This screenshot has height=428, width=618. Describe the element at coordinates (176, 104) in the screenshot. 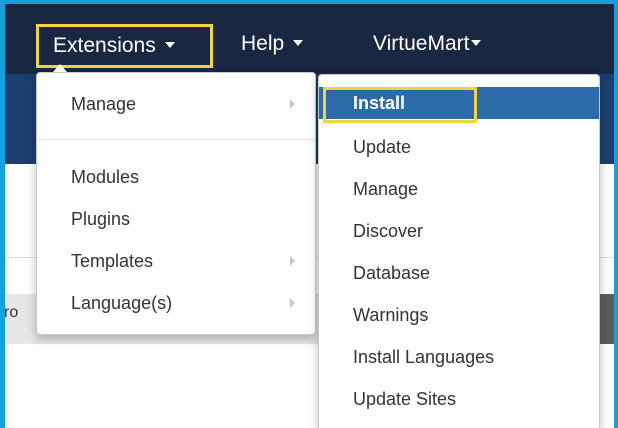

I see `menu-item-manage: Manage` at that location.